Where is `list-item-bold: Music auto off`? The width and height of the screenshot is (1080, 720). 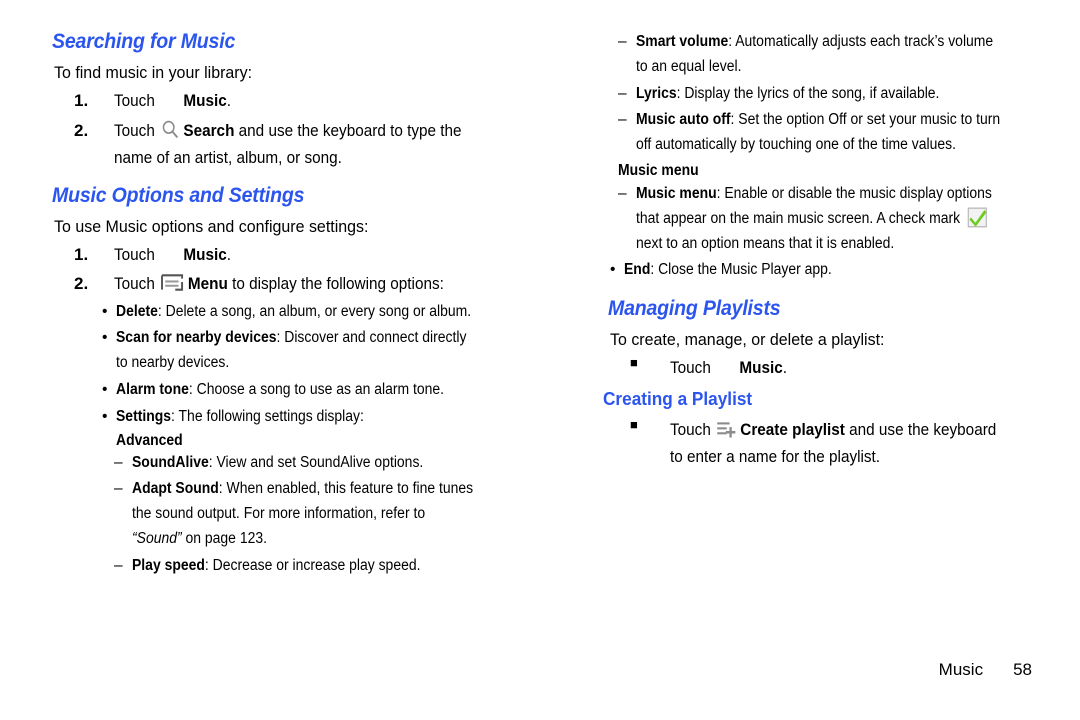 list-item-bold: Music auto off is located at coordinates (683, 120).